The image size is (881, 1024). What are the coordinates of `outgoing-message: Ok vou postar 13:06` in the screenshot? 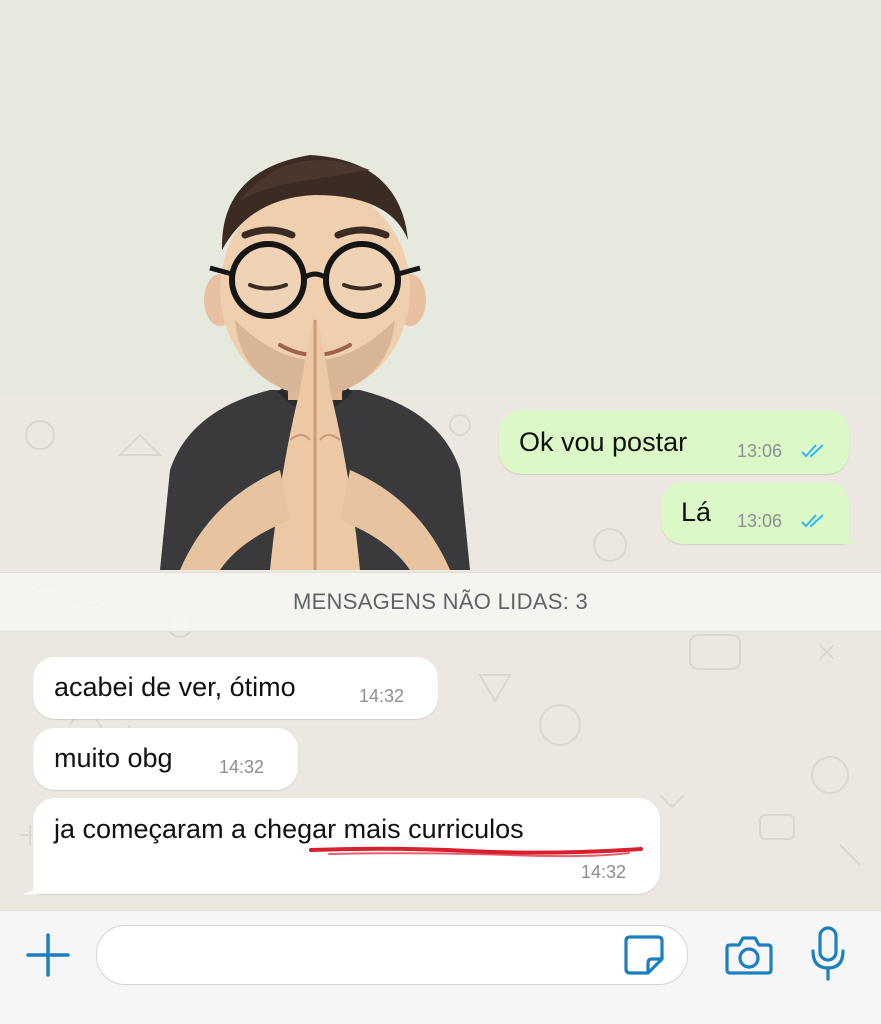 It's located at (674, 442).